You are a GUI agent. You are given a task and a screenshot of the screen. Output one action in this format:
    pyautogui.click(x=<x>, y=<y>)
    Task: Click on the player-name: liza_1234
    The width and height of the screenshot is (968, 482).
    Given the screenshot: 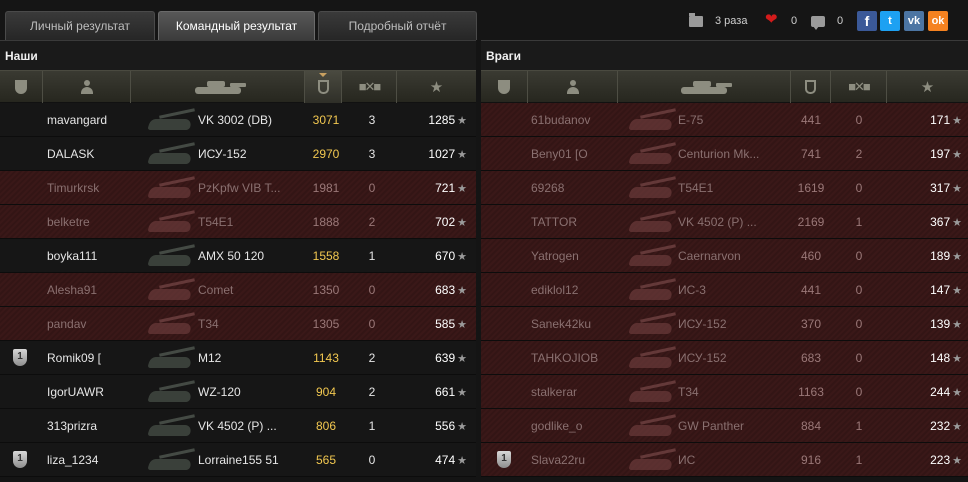 What is the action you would take?
    pyautogui.click(x=97, y=460)
    